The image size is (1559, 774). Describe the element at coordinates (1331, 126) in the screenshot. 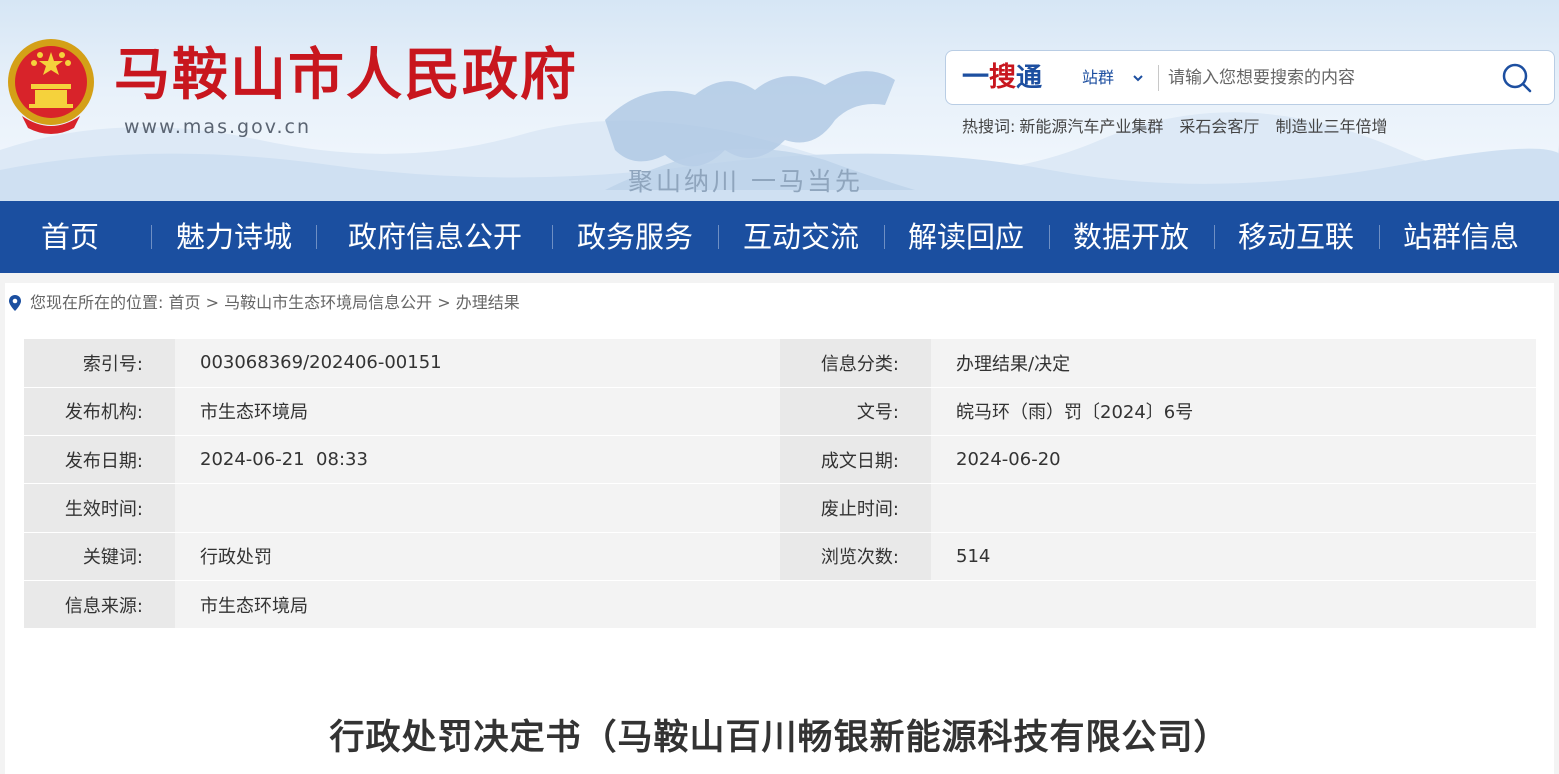

I see `hot-search-term: 制造业三年倍增` at that location.